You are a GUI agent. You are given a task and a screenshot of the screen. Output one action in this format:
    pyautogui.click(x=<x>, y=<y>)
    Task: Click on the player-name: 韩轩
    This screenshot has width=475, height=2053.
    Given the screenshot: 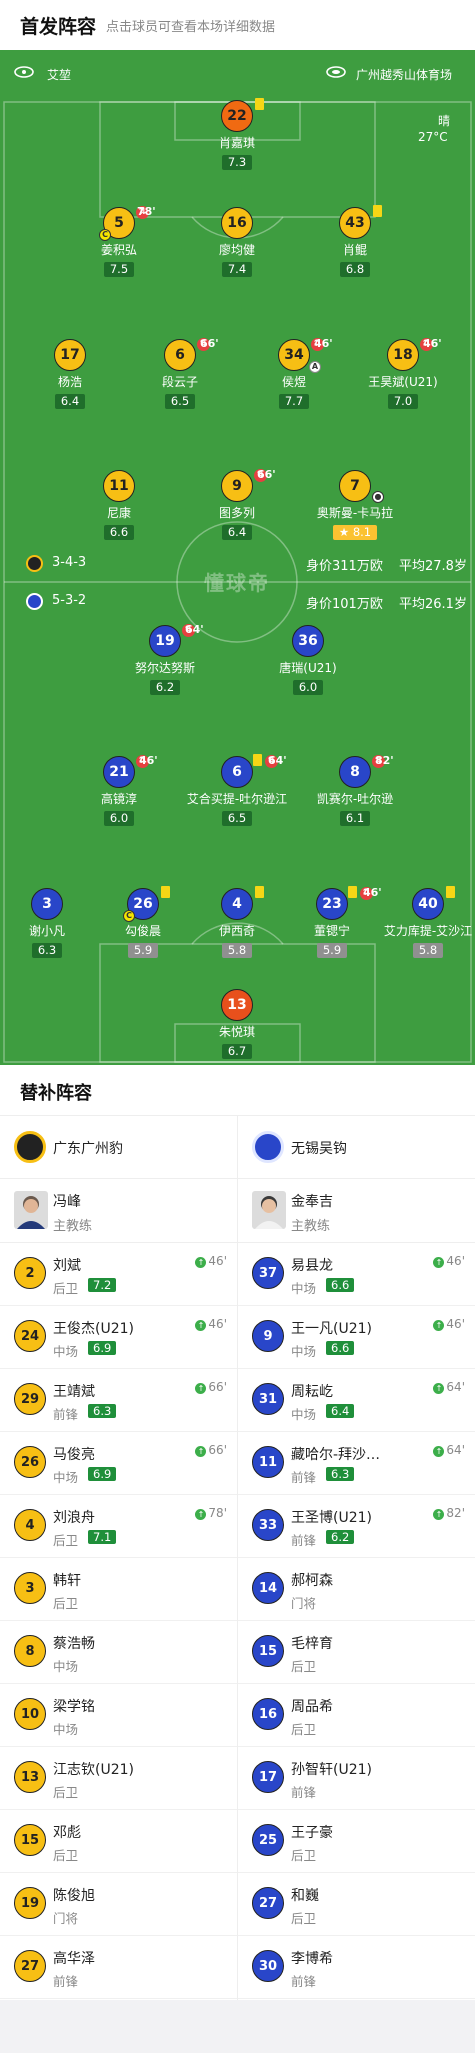 What is the action you would take?
    pyautogui.click(x=67, y=1581)
    